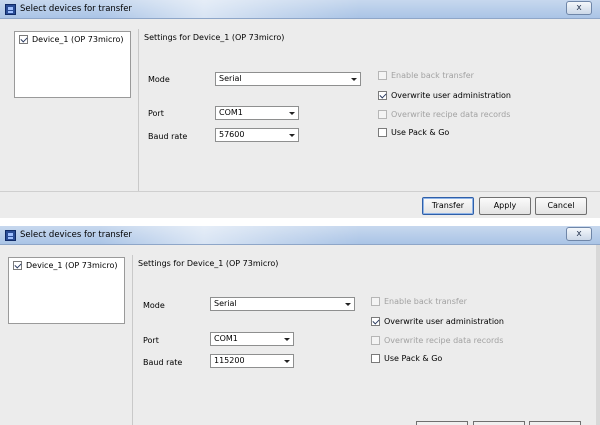 This screenshot has width=600, height=425. I want to click on transfer-button: Transfer, so click(448, 206).